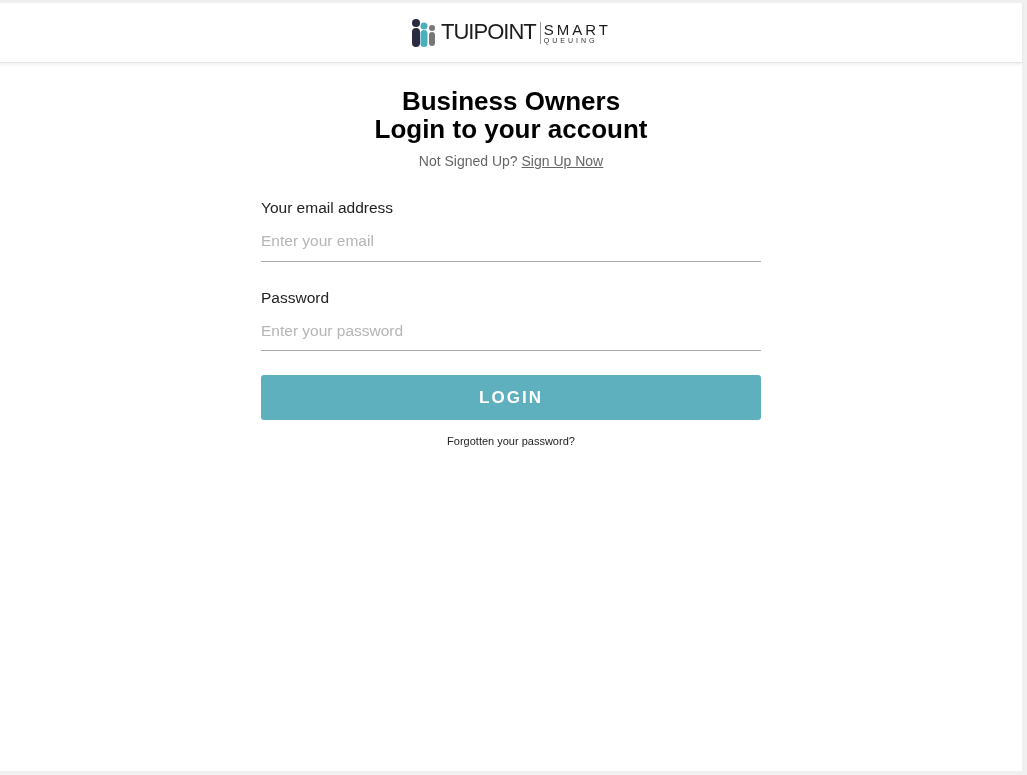 The height and width of the screenshot is (775, 1027). I want to click on field-label: Password, so click(296, 297).